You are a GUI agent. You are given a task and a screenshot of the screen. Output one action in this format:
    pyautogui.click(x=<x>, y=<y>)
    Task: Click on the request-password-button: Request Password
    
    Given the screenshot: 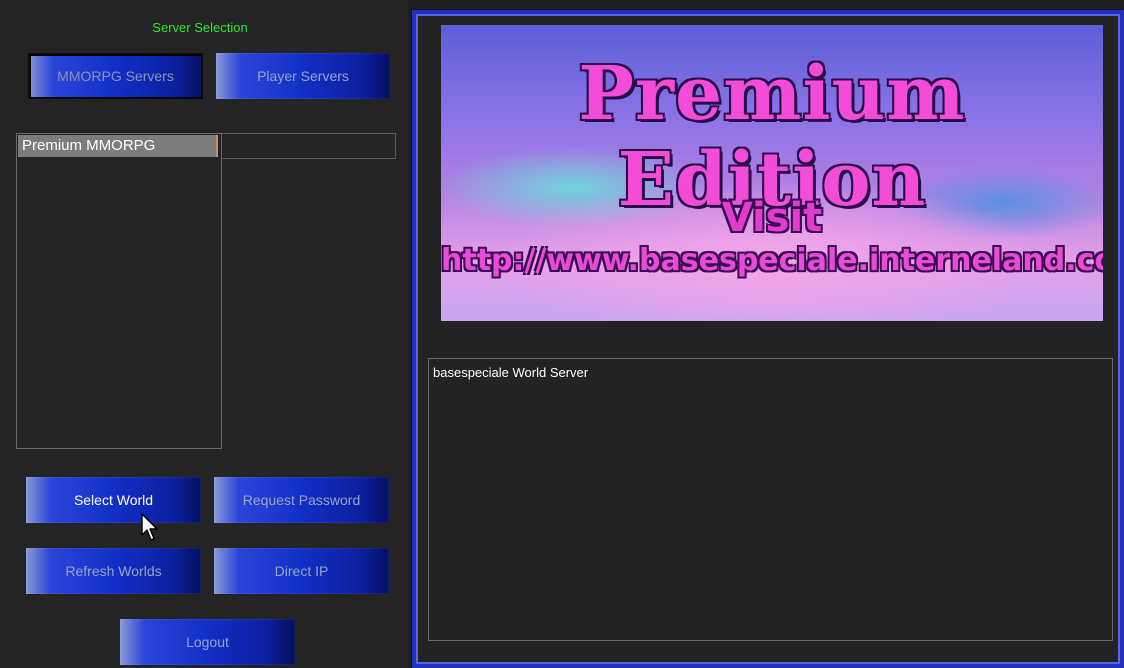 What is the action you would take?
    pyautogui.click(x=301, y=500)
    